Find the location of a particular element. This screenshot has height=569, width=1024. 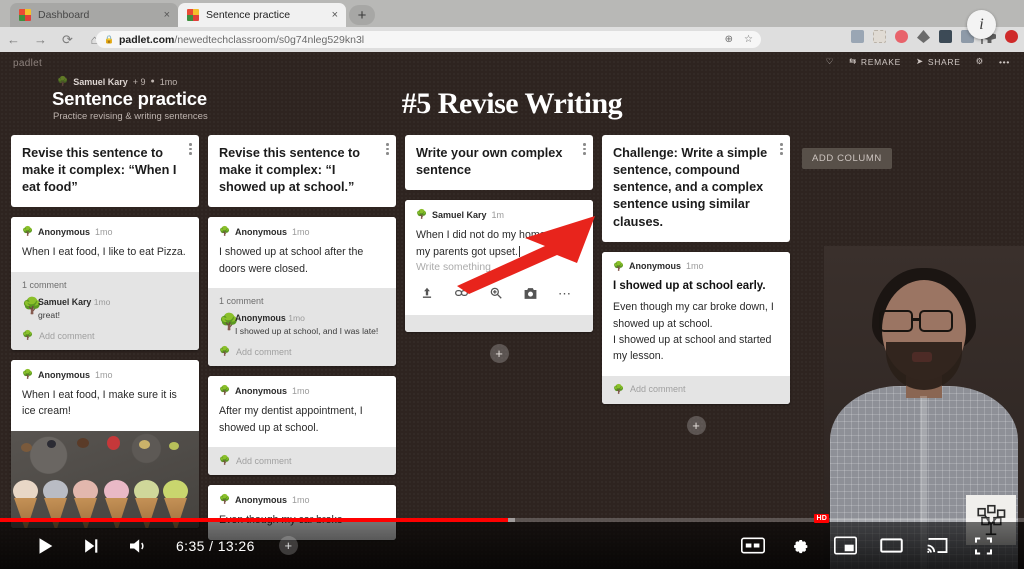

theater-mode-icon is located at coordinates (891, 546).